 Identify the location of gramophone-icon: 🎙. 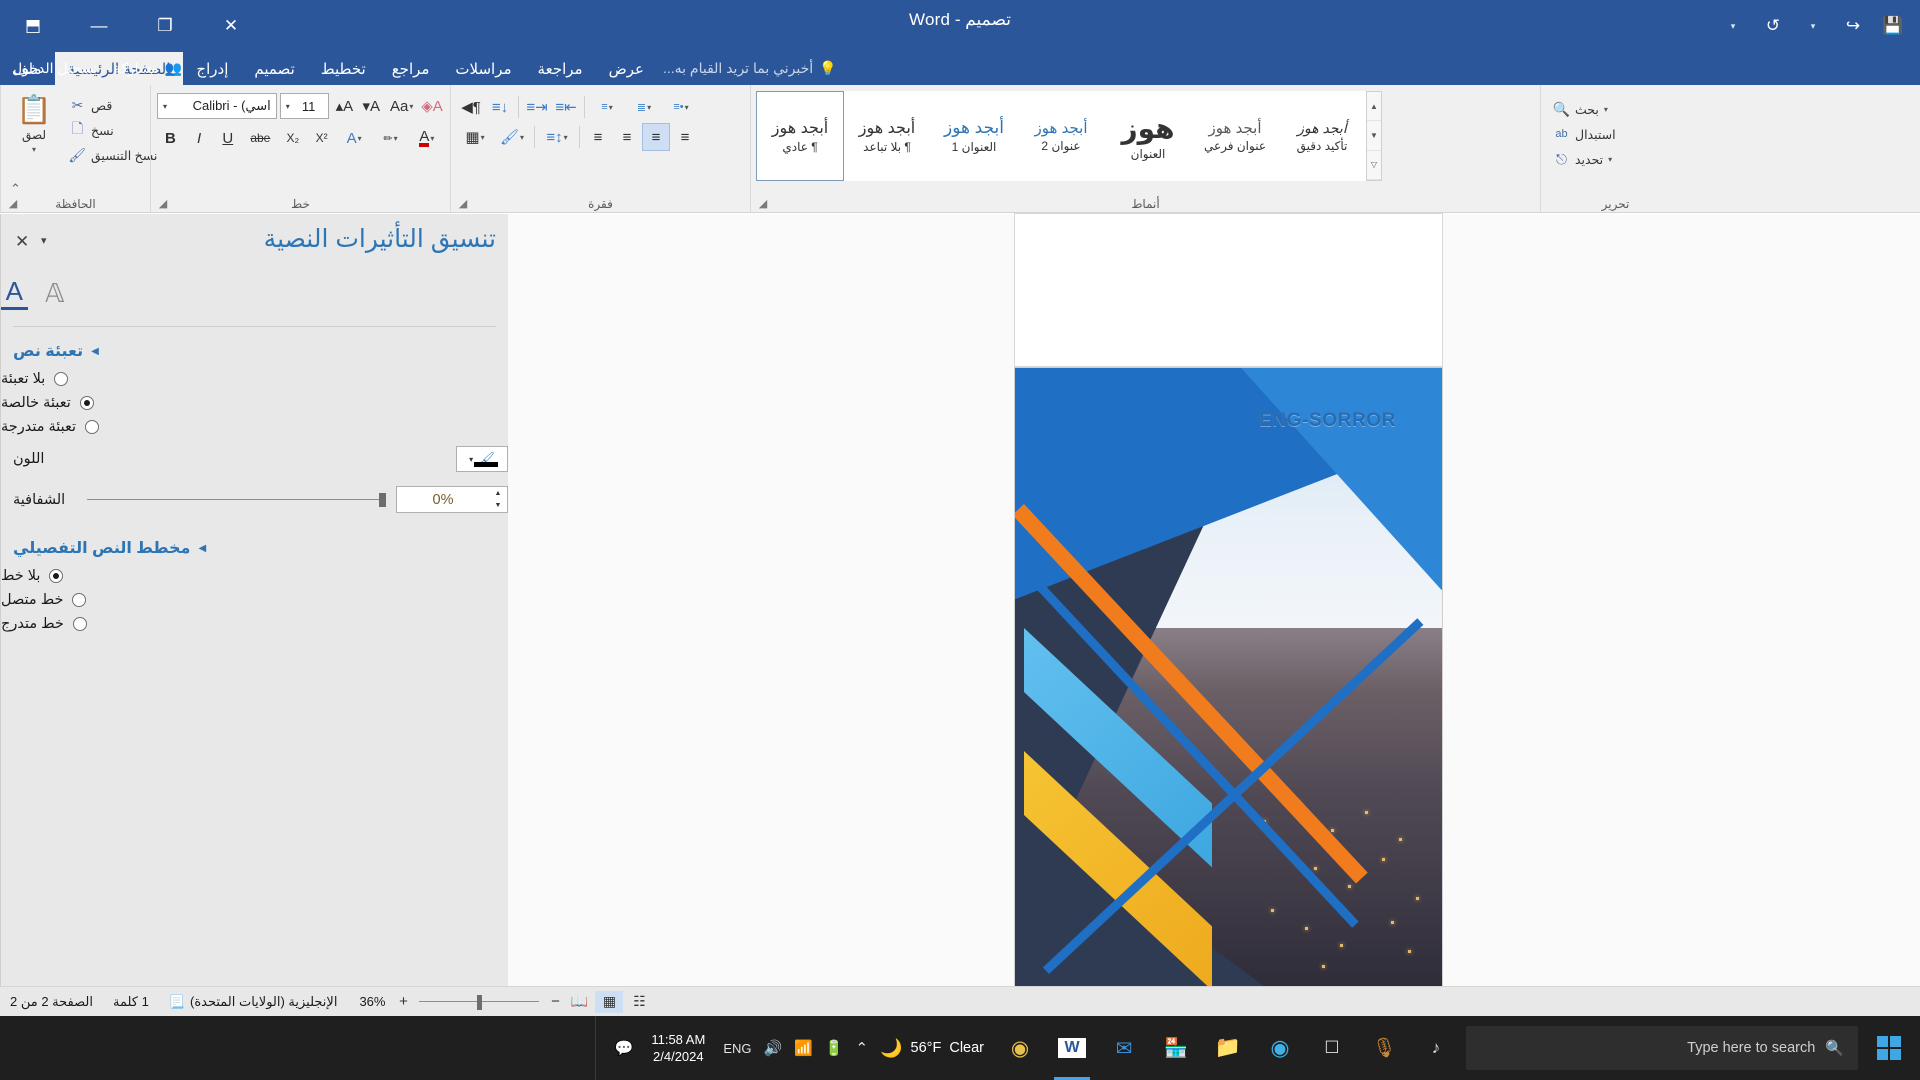
(1384, 1048).